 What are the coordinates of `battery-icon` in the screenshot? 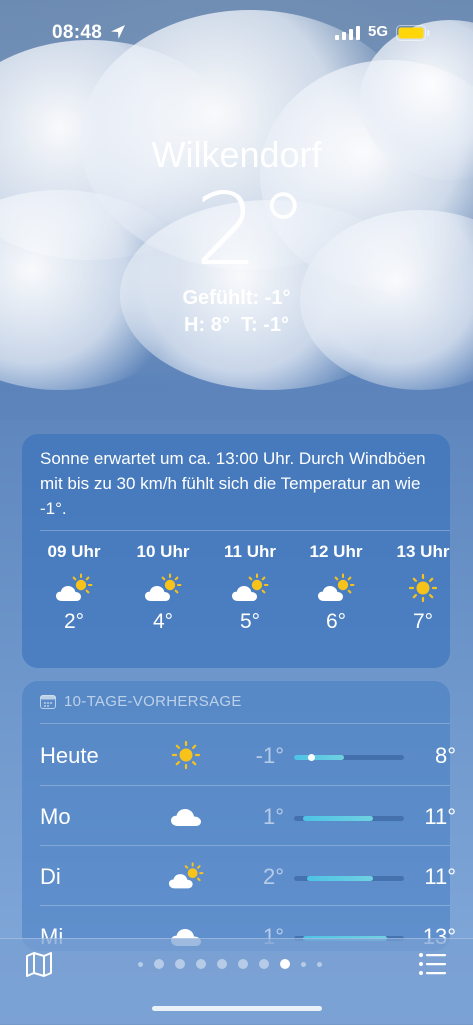 It's located at (413, 33).